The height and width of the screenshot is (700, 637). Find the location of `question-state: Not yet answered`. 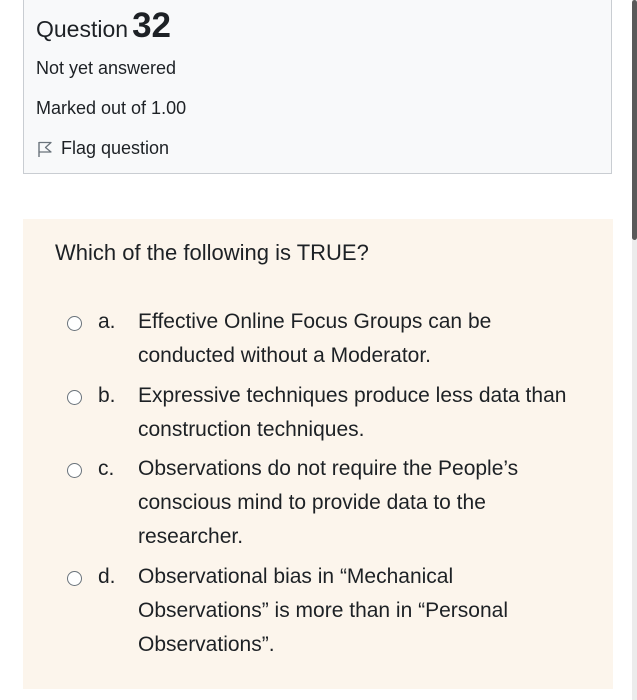

question-state: Not yet answered is located at coordinates (106, 68).